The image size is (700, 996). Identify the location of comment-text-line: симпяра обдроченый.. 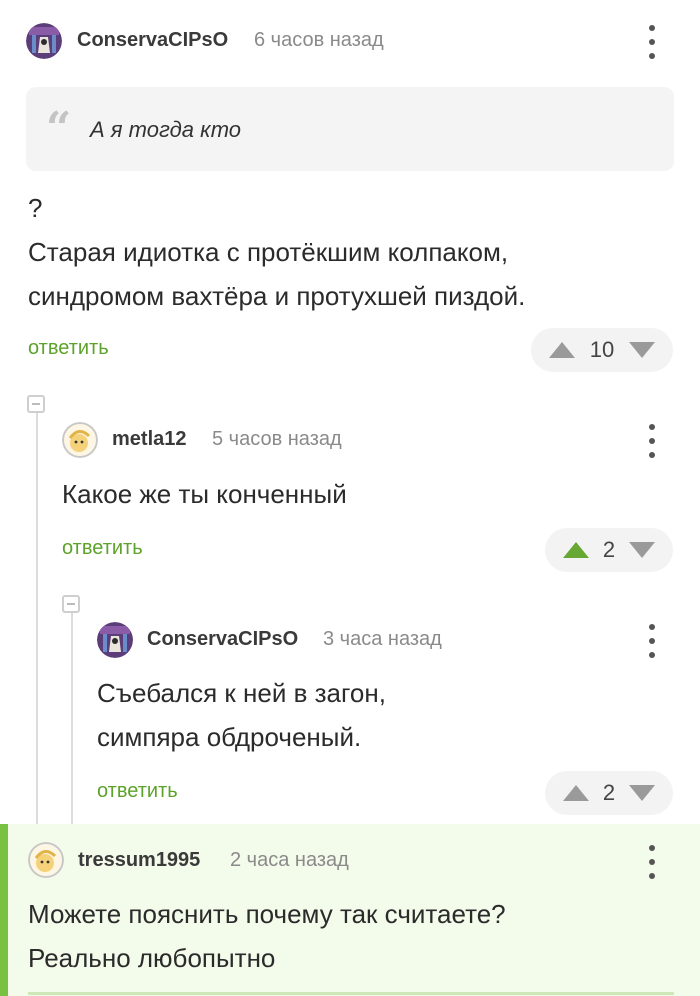
(229, 737).